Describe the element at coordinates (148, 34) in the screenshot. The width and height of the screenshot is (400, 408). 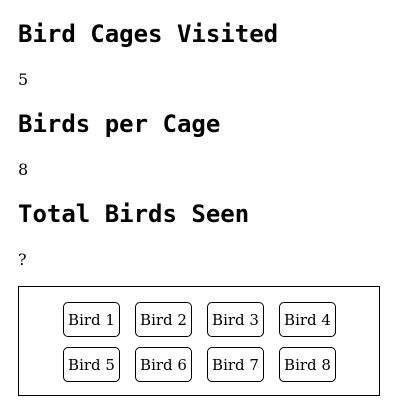
I see `cages-visited-heading: Bird Cages Visited` at that location.